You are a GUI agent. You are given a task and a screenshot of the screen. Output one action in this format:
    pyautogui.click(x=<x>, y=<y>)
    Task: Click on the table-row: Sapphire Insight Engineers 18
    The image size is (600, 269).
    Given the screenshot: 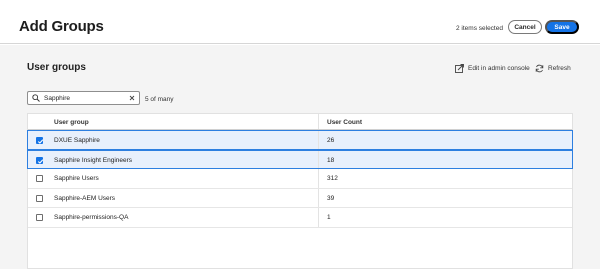 What is the action you would take?
    pyautogui.click(x=300, y=159)
    